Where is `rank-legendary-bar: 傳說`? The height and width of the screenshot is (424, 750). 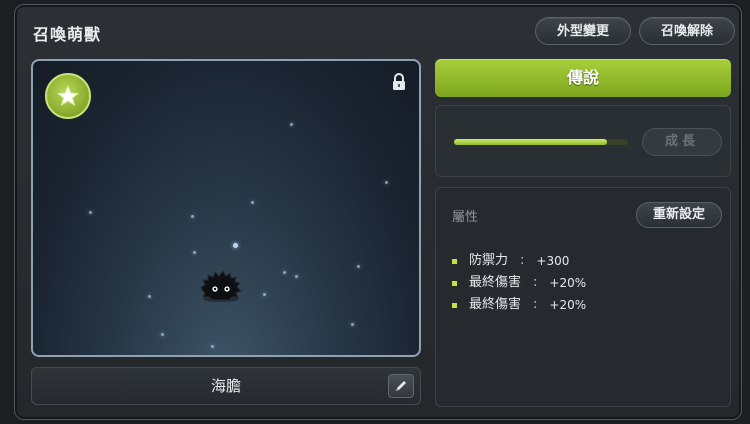 rank-legendary-bar: 傳說 is located at coordinates (583, 78).